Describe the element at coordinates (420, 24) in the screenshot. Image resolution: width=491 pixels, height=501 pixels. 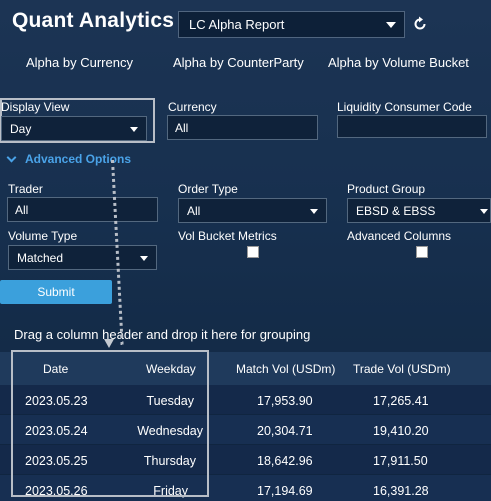
I see `refresh-icon` at that location.